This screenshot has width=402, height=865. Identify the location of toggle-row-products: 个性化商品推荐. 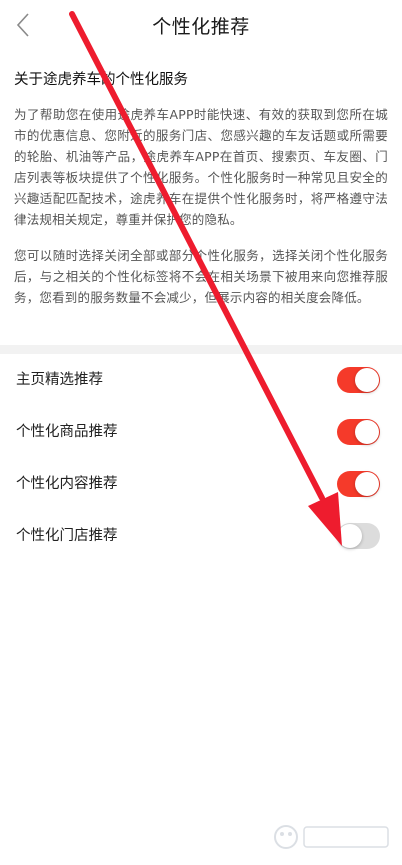
(201, 432).